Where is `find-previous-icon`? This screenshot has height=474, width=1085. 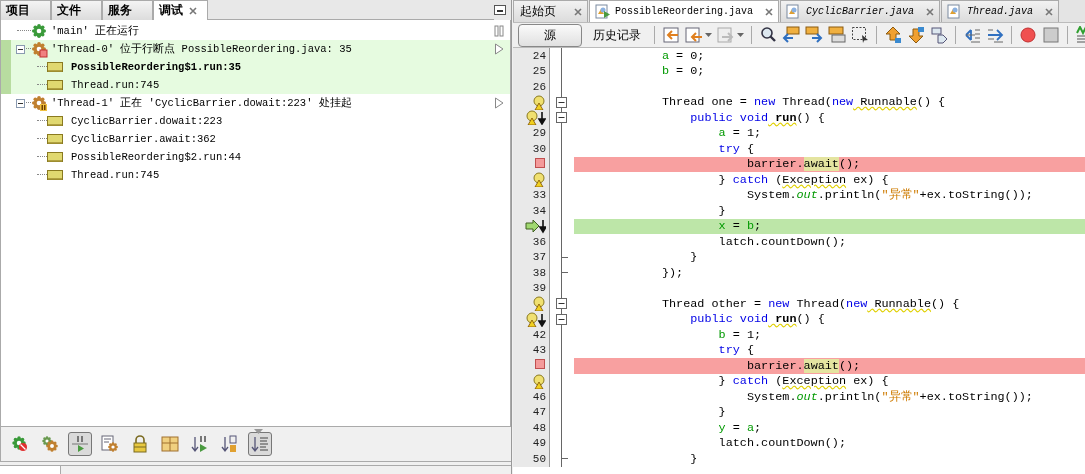
find-previous-icon is located at coordinates (791, 35).